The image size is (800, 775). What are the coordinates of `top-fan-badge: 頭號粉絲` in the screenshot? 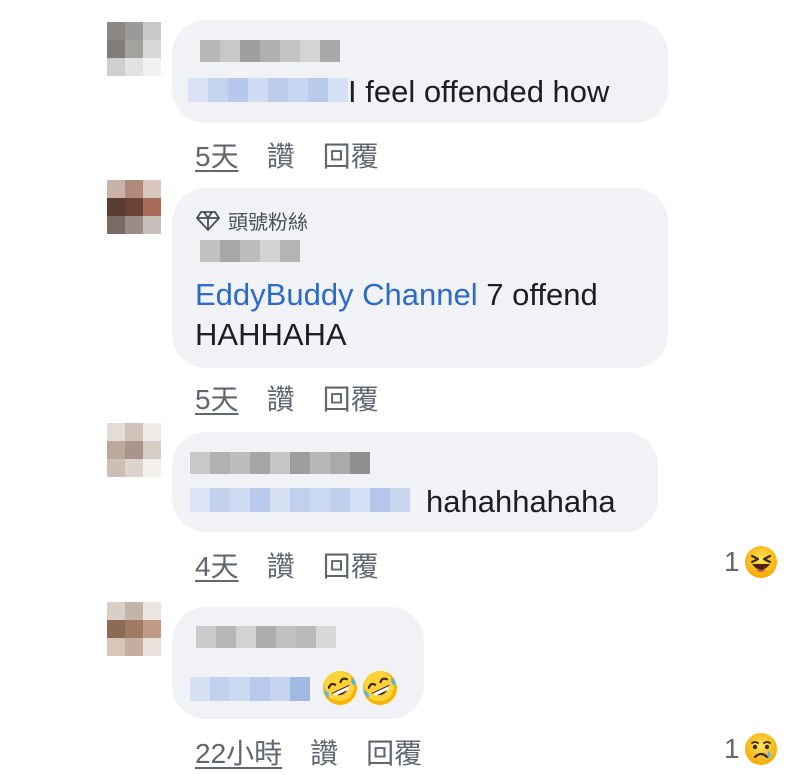 It's located at (252, 220).